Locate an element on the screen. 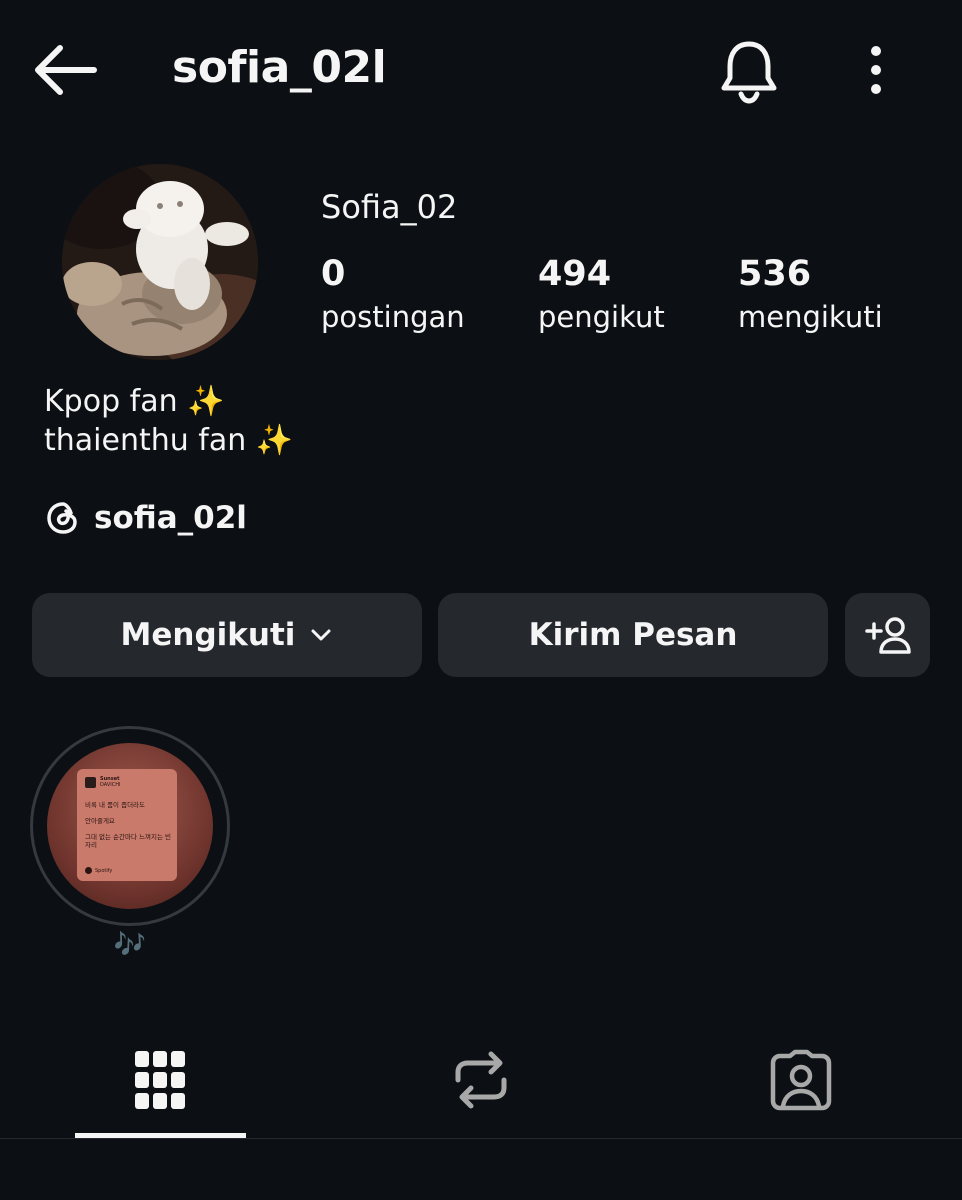  repost-icon is located at coordinates (481, 1080).